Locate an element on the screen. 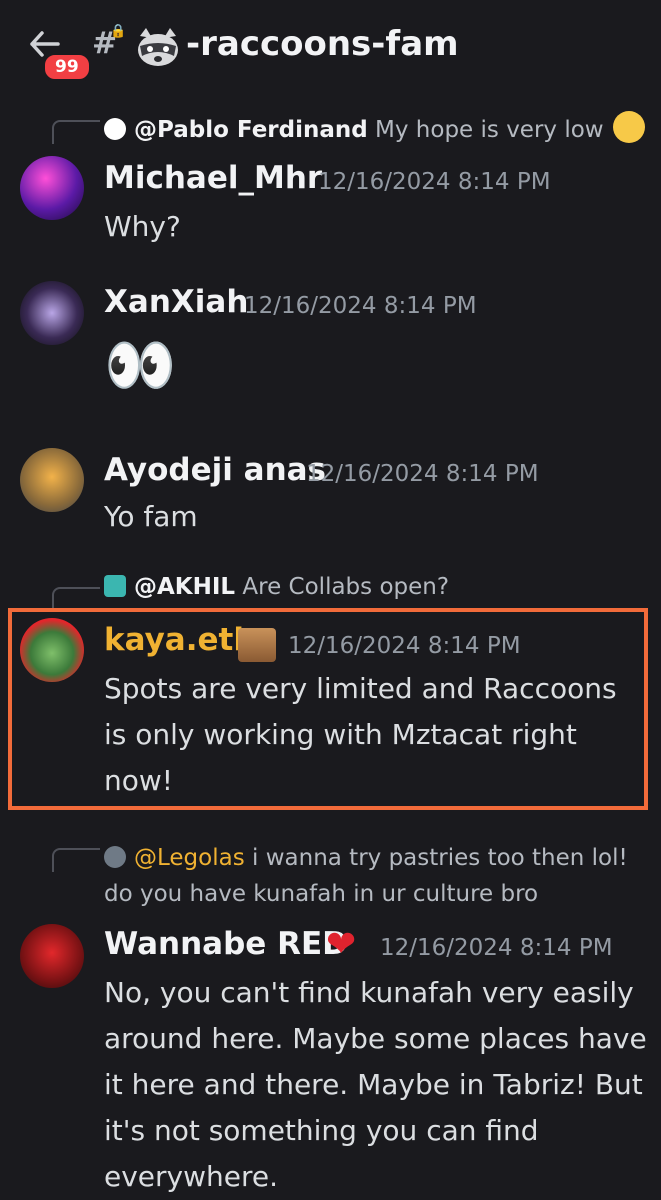 The height and width of the screenshot is (1200, 661). lock-icon: 🔒 is located at coordinates (118, 31).